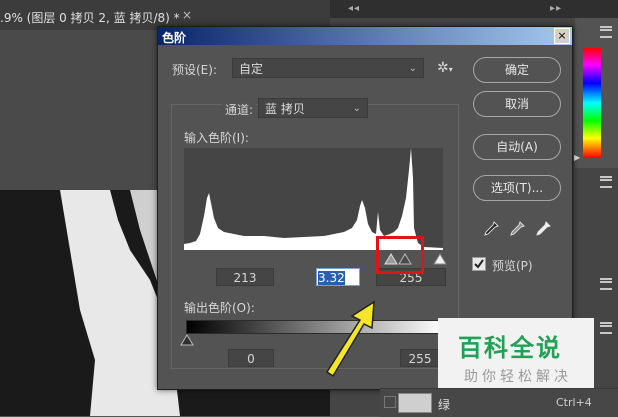 Image resolution: width=618 pixels, height=417 pixels. I want to click on eyedropper-gray-icon, so click(517, 230).